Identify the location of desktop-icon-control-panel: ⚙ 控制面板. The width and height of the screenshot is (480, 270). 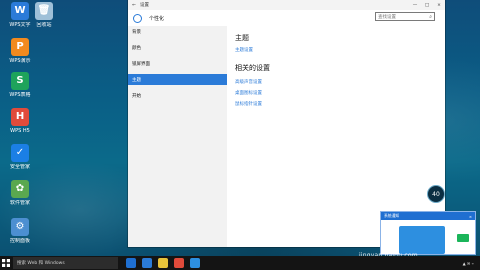
(20, 231).